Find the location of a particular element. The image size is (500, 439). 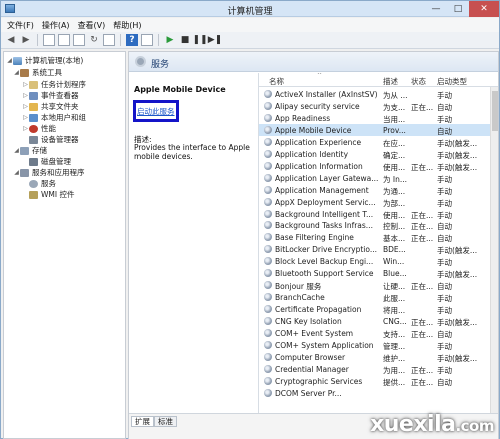

menu-help: 帮助(H) is located at coordinates (127, 25).